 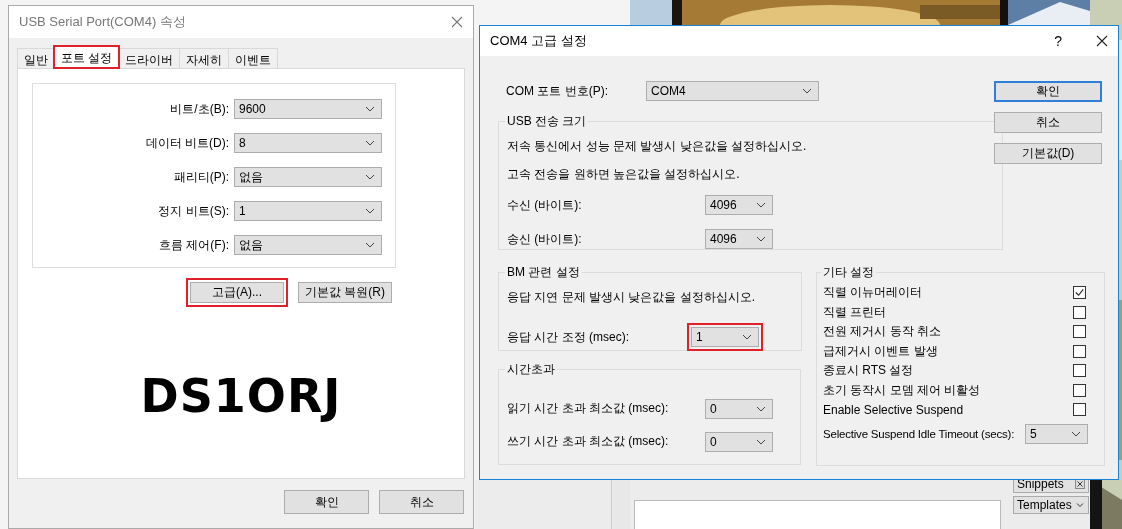 What do you see at coordinates (539, 41) in the screenshot?
I see `window-title: COM4 고급 설정` at bounding box center [539, 41].